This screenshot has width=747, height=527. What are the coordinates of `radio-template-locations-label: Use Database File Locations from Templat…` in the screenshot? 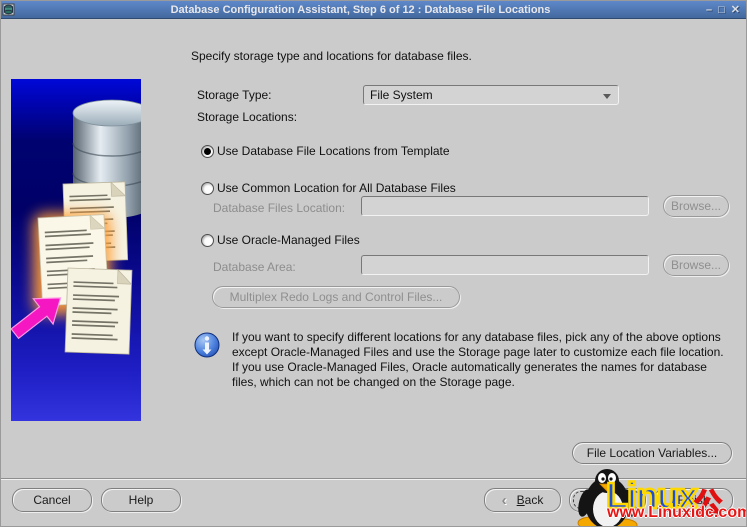 It's located at (333, 151).